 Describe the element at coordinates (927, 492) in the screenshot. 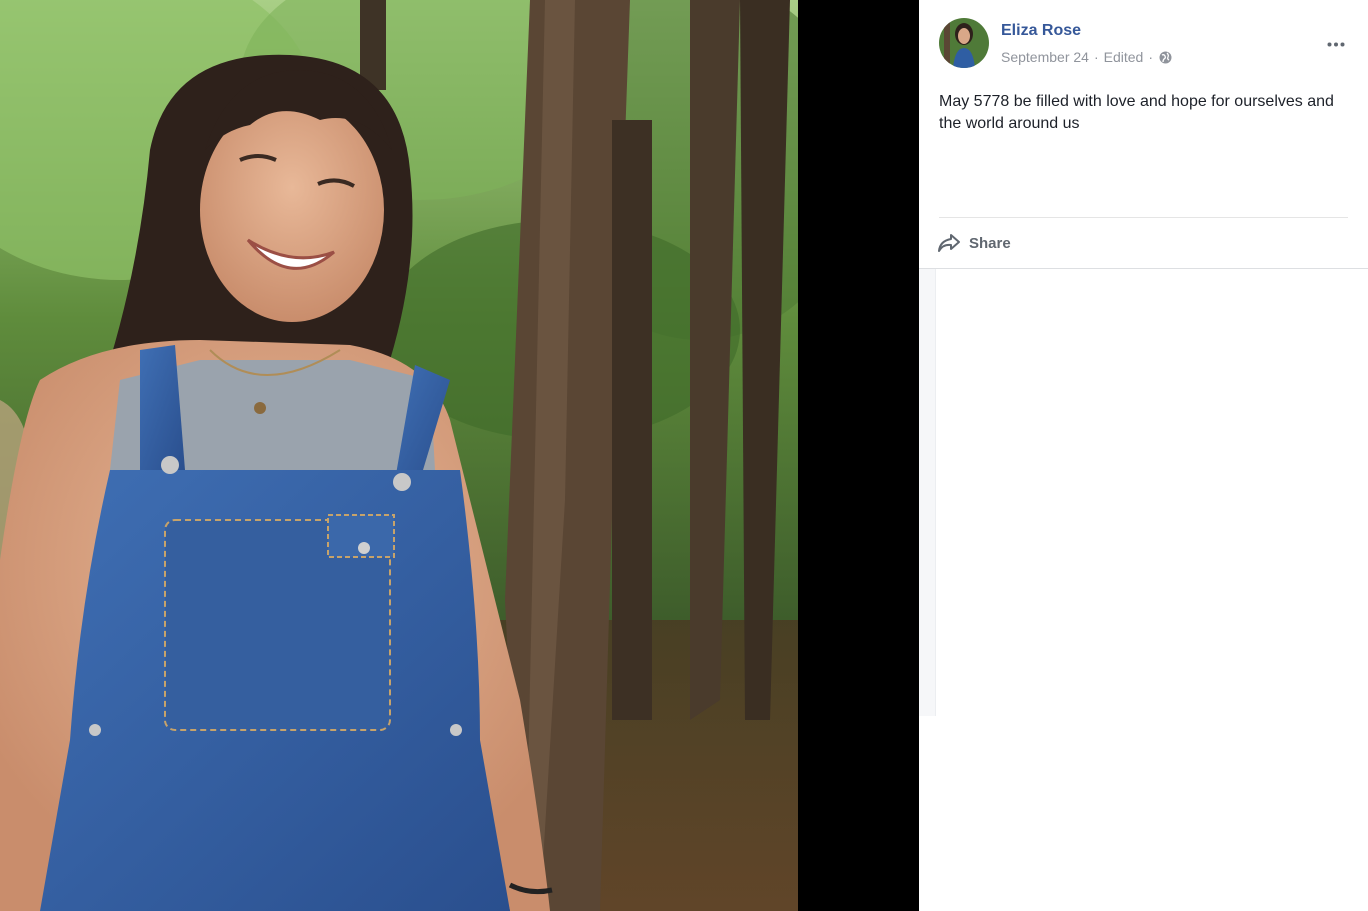

I see `comments-scroll-track` at that location.